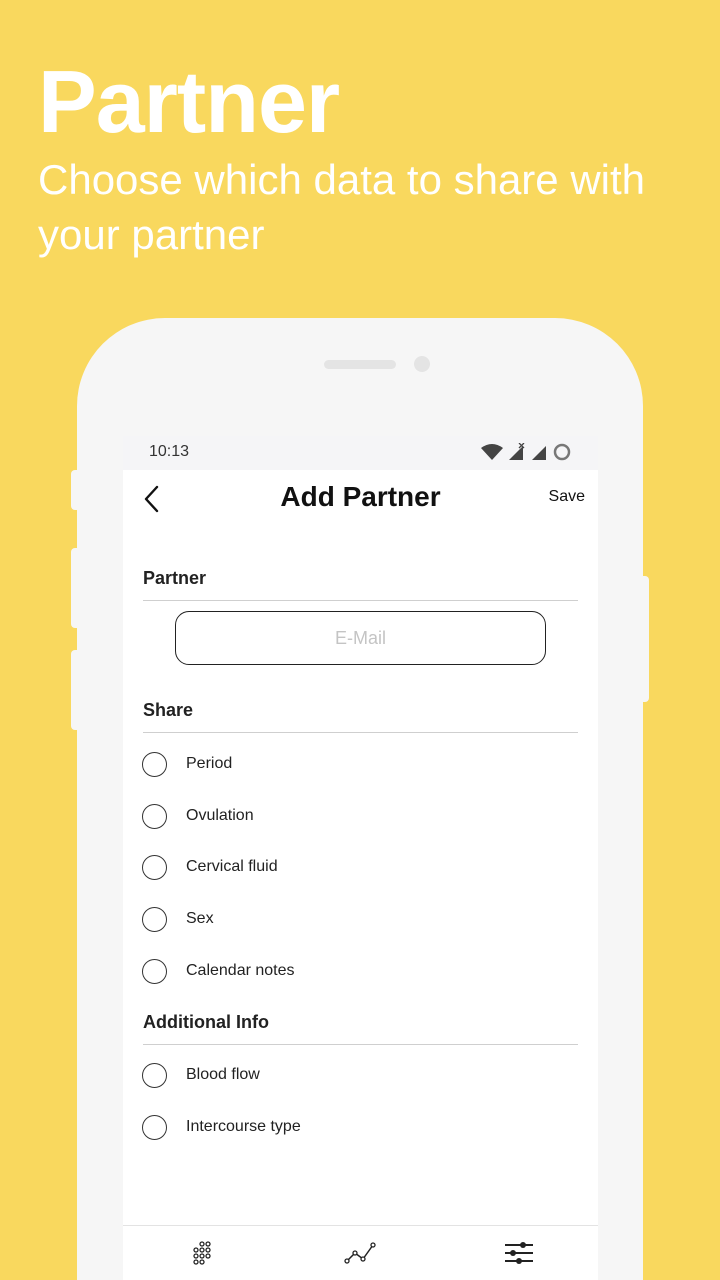 The width and height of the screenshot is (720, 1280). I want to click on option-label: Calendar notes, so click(240, 970).